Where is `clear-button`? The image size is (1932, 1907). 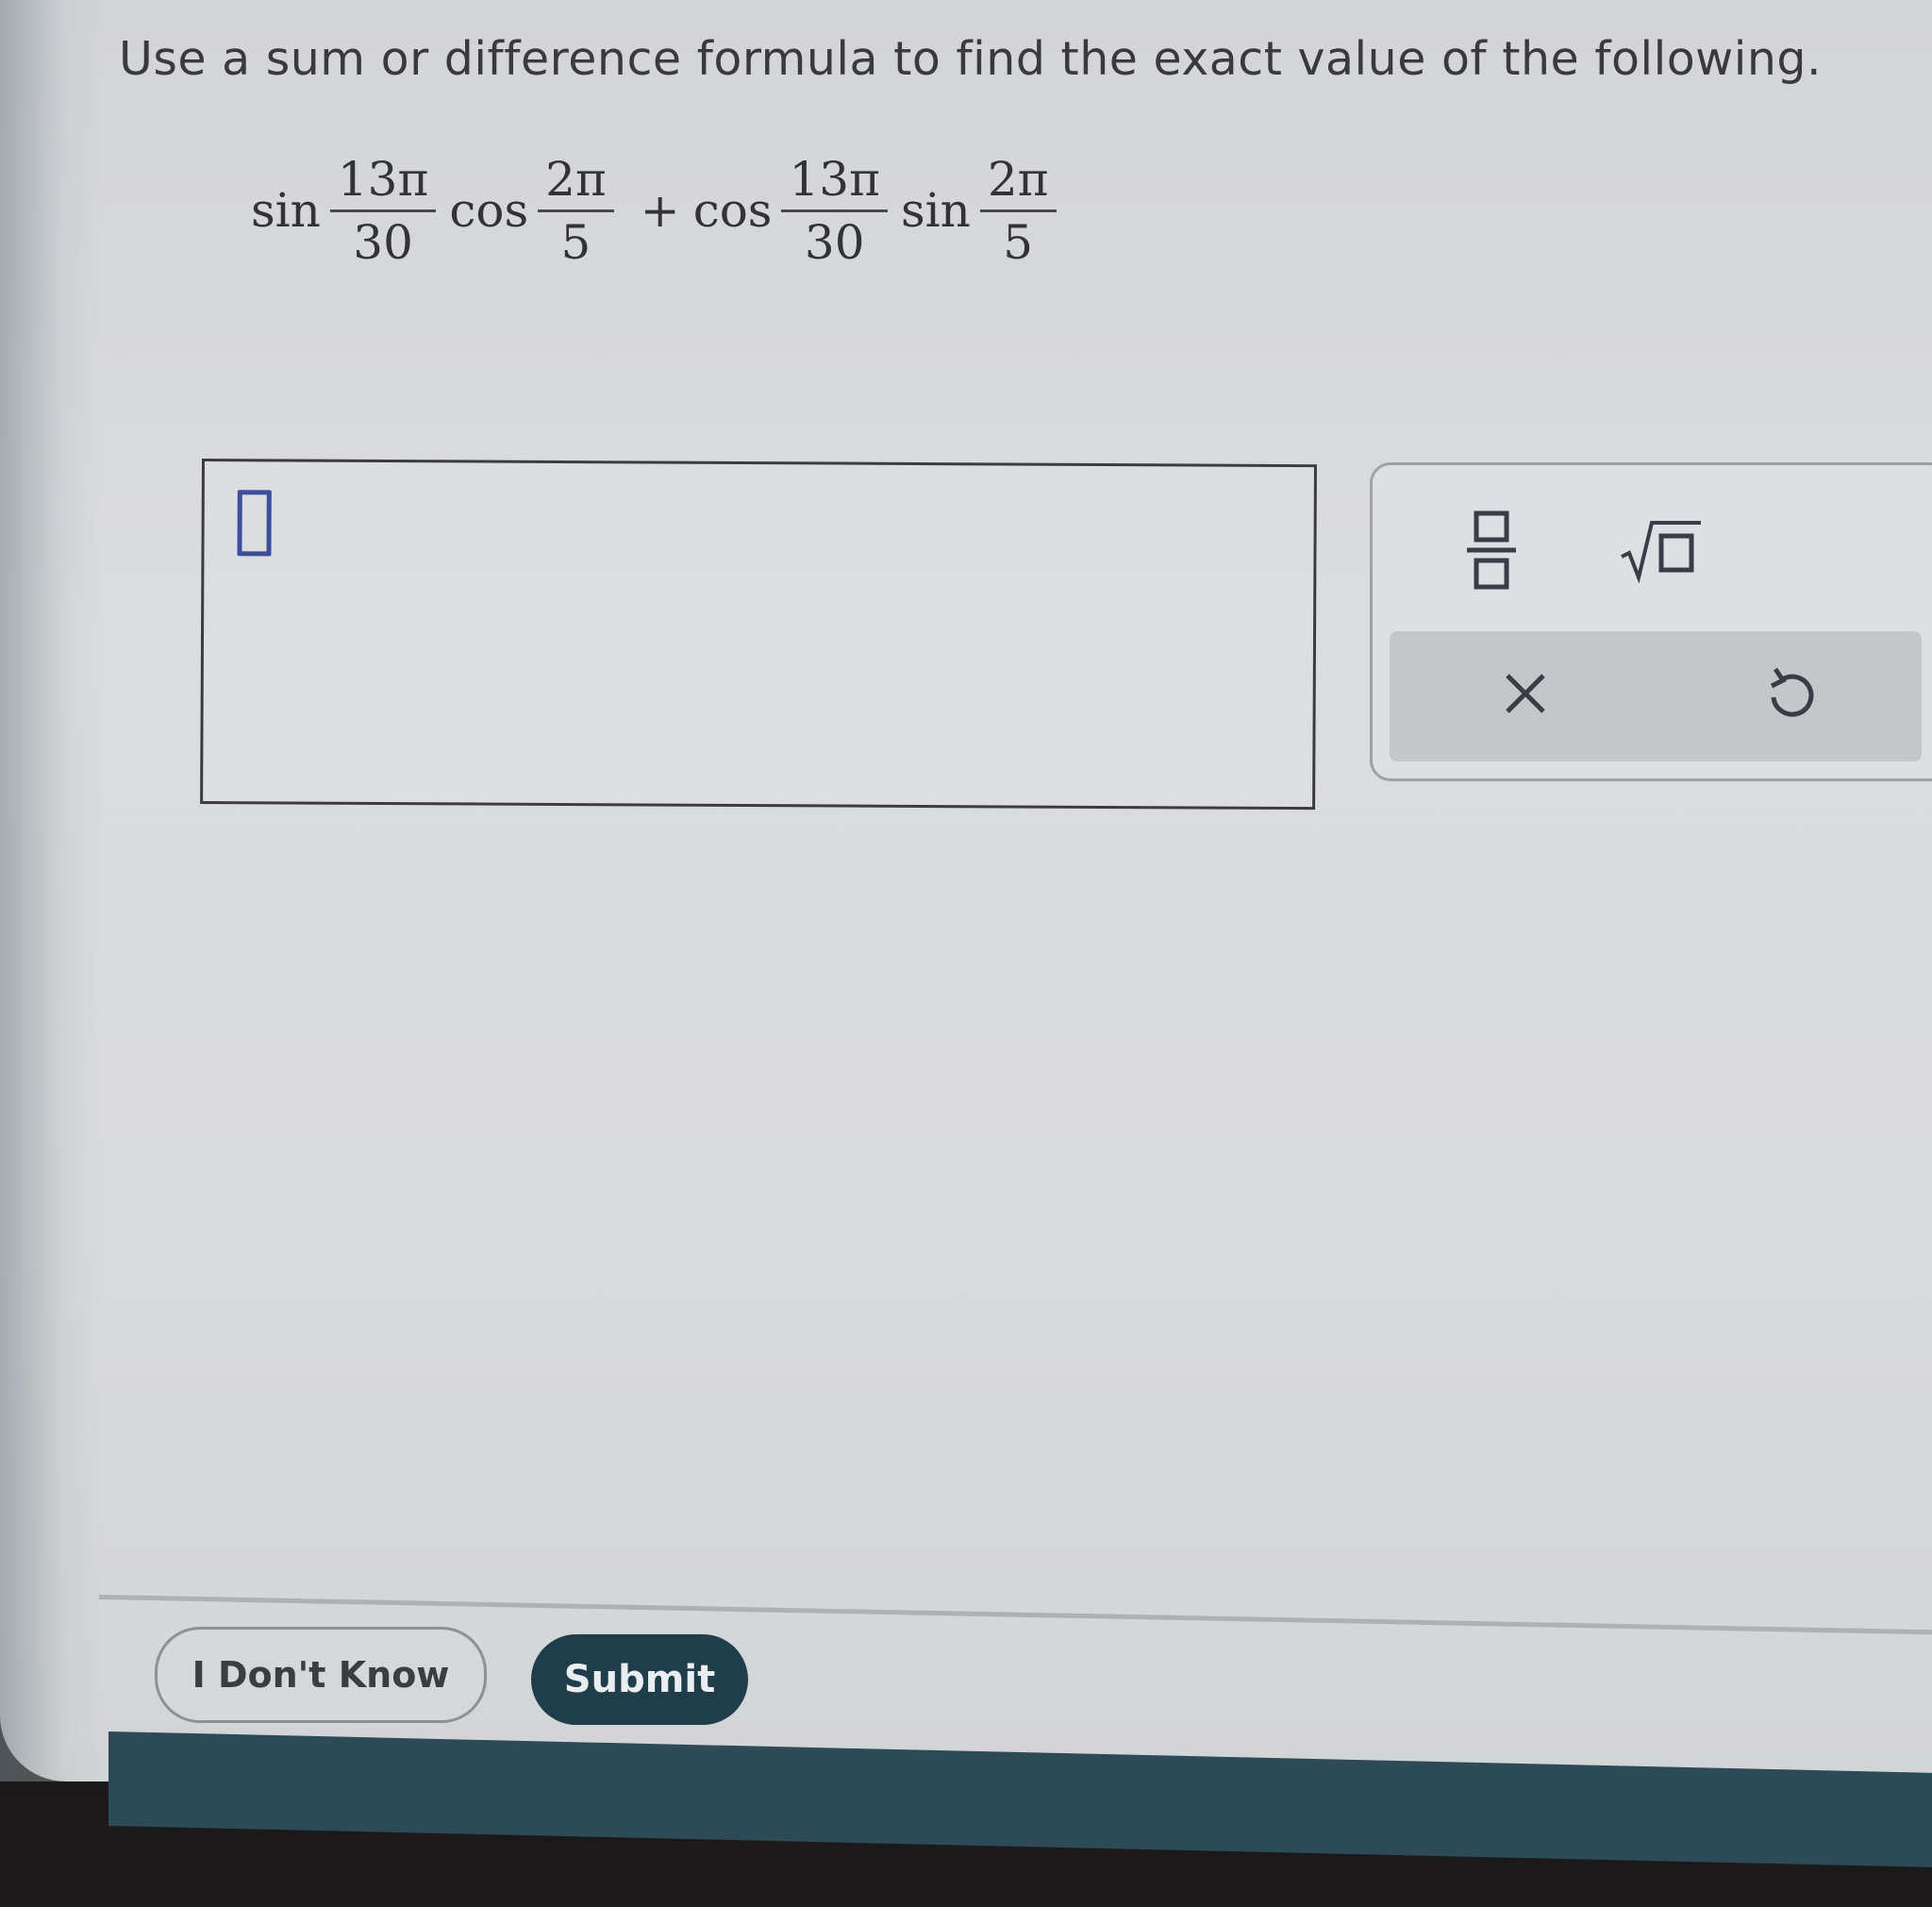
clear-button is located at coordinates (1525, 693).